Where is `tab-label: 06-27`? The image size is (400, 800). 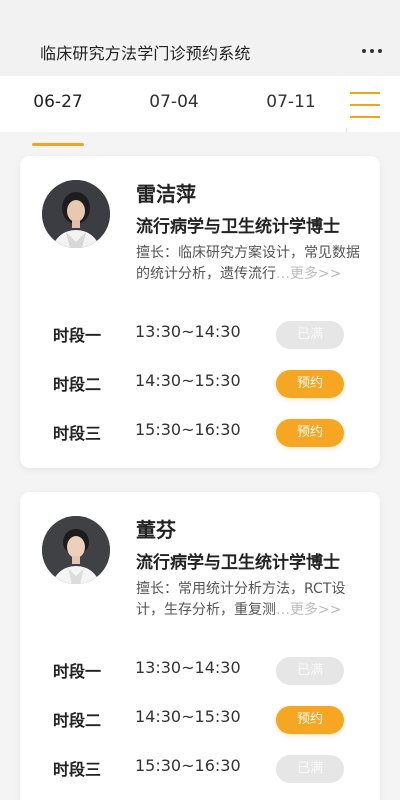 tab-label: 06-27 is located at coordinates (58, 102).